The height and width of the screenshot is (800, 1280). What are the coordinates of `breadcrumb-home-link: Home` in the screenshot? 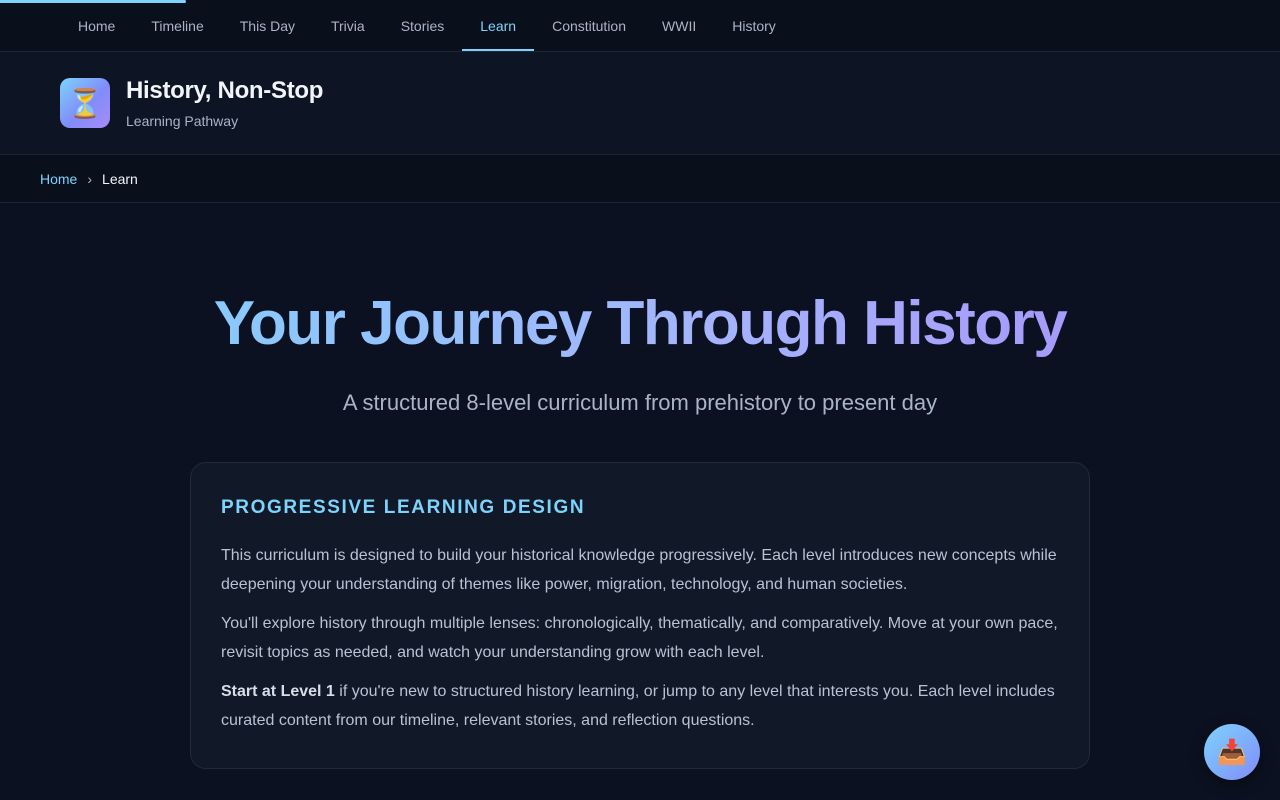 It's located at (58, 179).